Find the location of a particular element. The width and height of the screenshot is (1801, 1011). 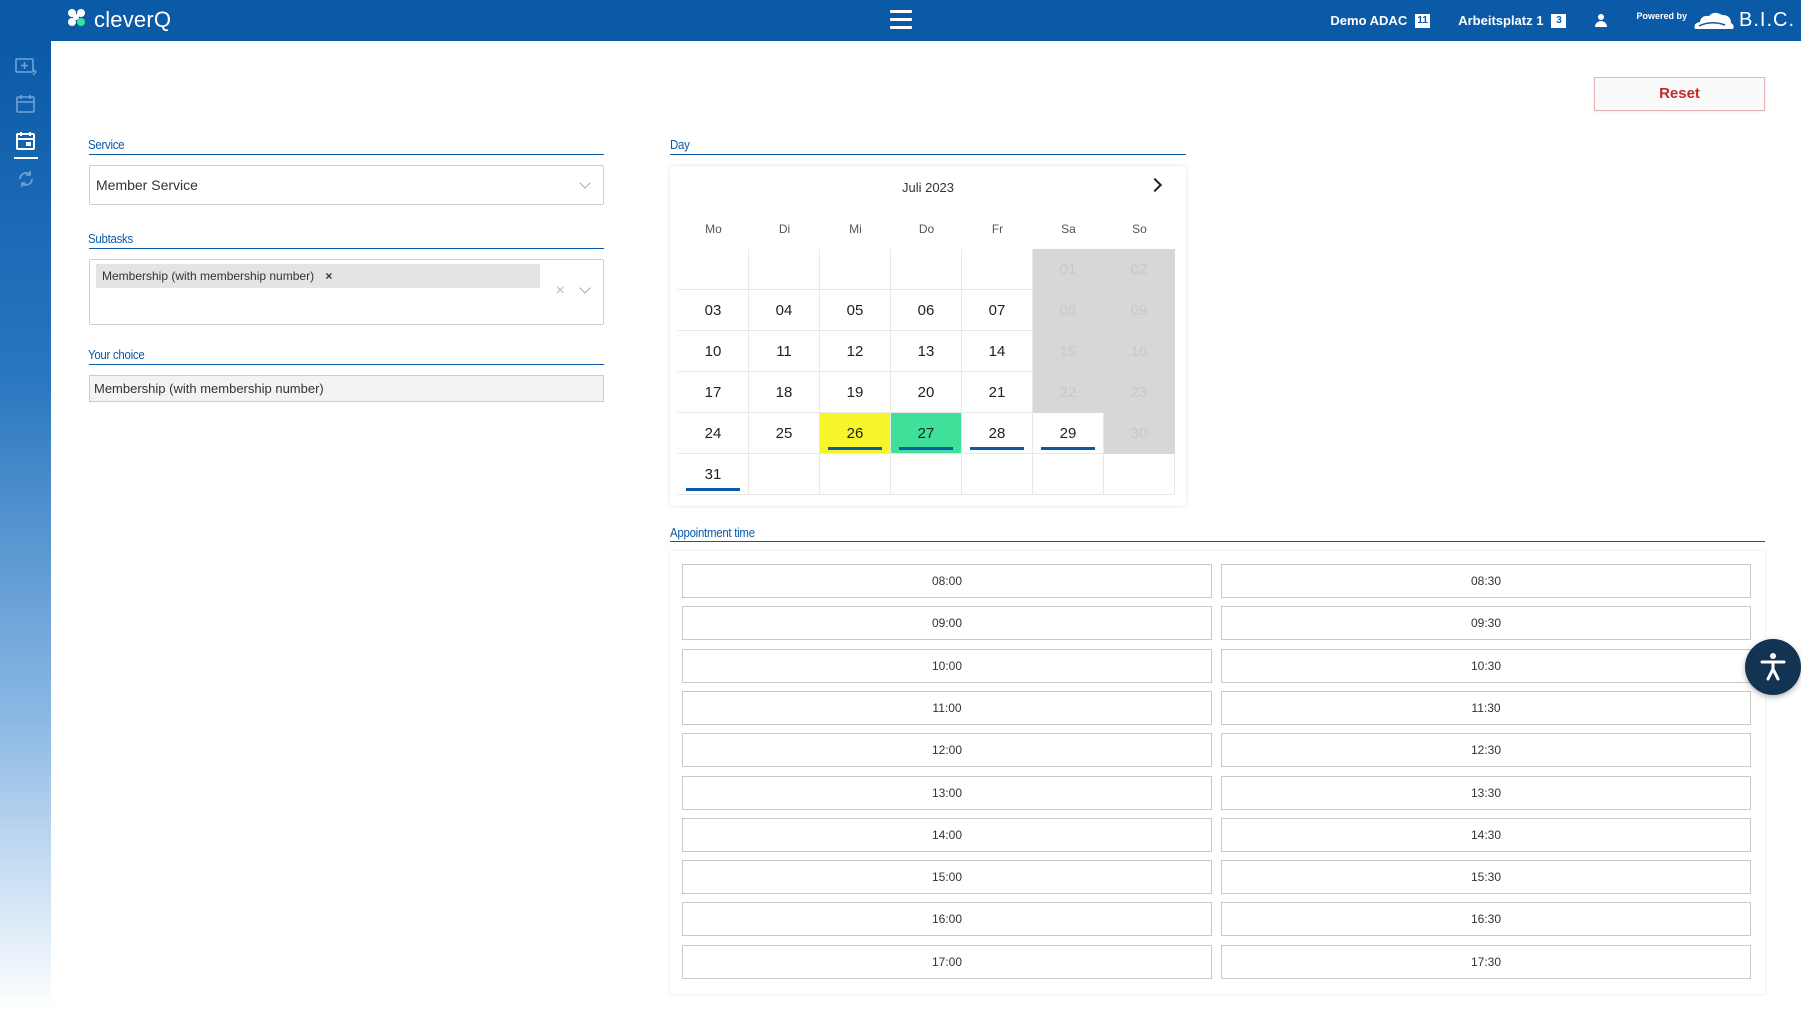

time-slot-button: 13:00 is located at coordinates (947, 792).